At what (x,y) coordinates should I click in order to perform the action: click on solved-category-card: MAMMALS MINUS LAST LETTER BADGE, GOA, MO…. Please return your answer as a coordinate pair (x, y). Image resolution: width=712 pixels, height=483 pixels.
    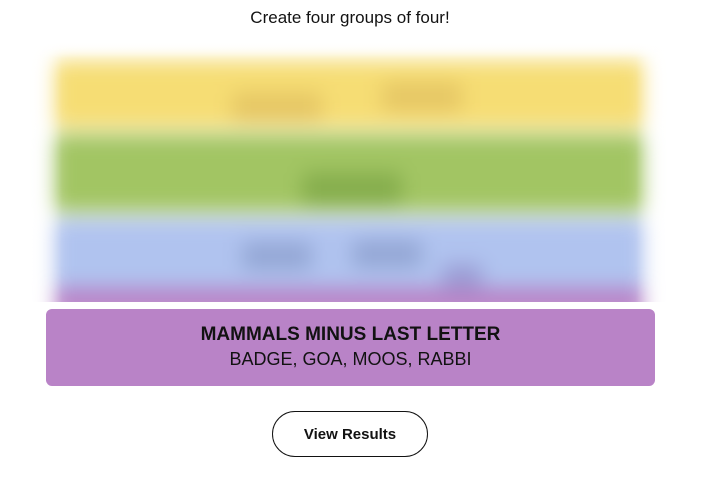
    Looking at the image, I should click on (350, 347).